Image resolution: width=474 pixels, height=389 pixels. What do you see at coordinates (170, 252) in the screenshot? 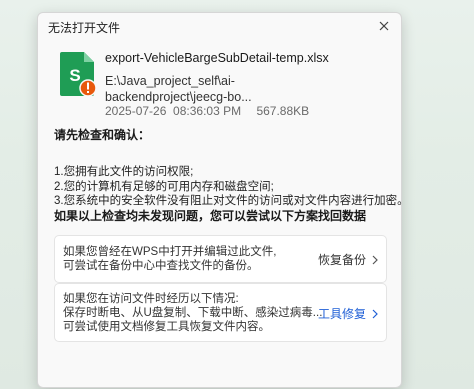
I see `backup-card-line: 如果您曾经在WPS中打开并编辑过此文件,` at bounding box center [170, 252].